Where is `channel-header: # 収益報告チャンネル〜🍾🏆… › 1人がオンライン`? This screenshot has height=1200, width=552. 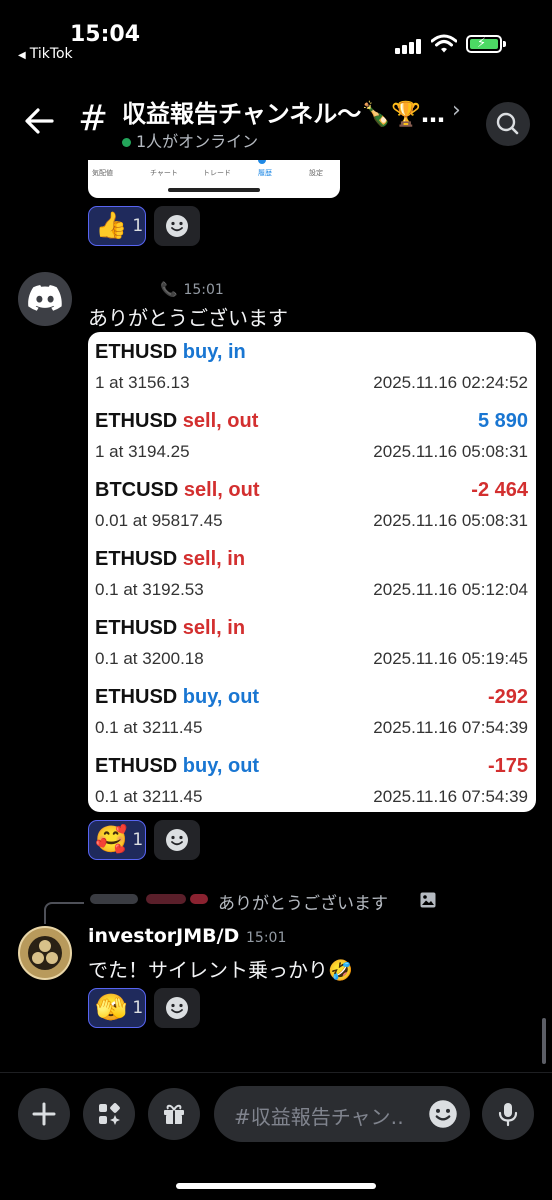
channel-header: # 収益報告チャンネル〜🍾🏆… › 1人がオンライン is located at coordinates (276, 120).